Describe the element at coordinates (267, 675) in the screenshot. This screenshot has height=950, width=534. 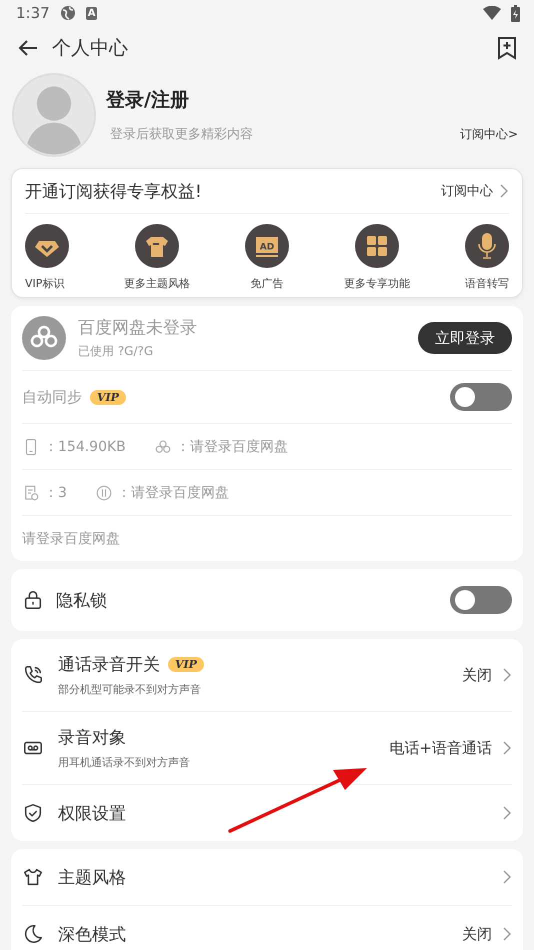
I see `settings-row: 通话录音开关 VIP 部分机型可能录不到对方声音 关闭` at that location.